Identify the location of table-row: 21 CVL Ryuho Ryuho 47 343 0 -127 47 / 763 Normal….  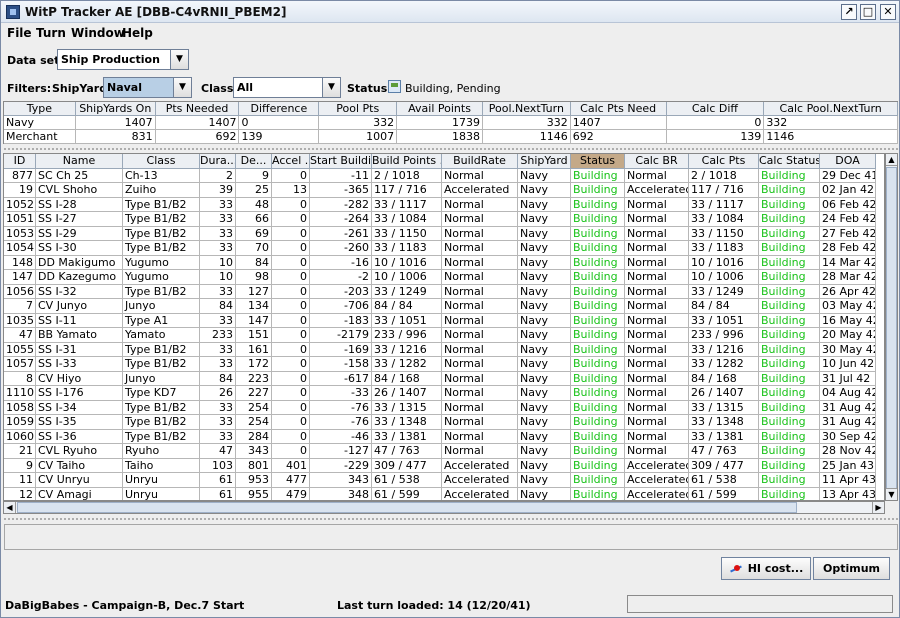
(444, 451).